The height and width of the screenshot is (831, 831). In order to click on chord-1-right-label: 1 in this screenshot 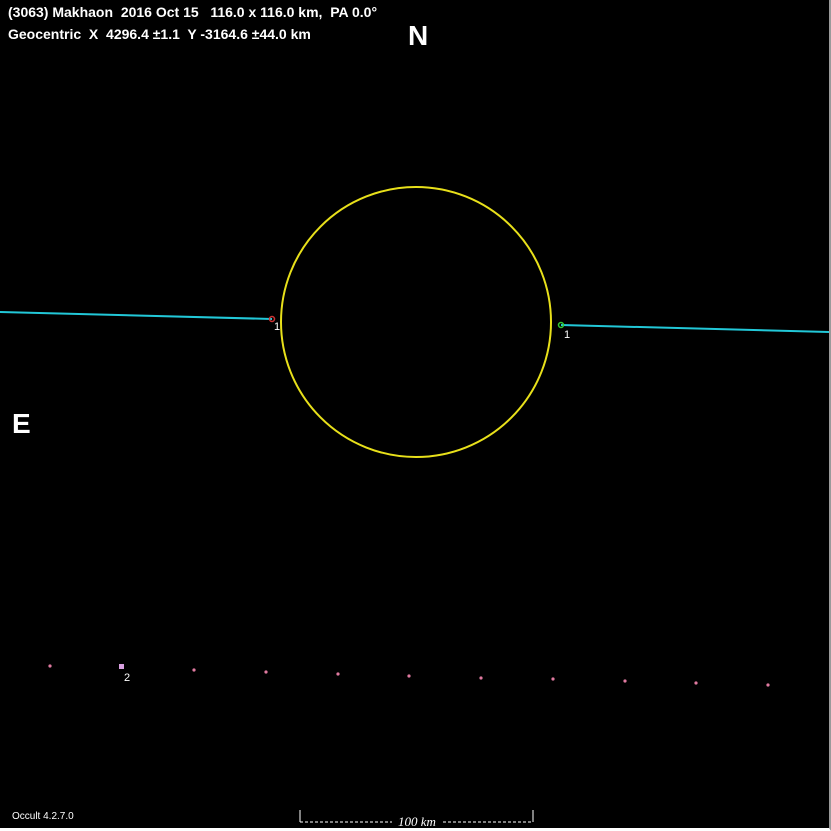, I will do `click(567, 335)`.